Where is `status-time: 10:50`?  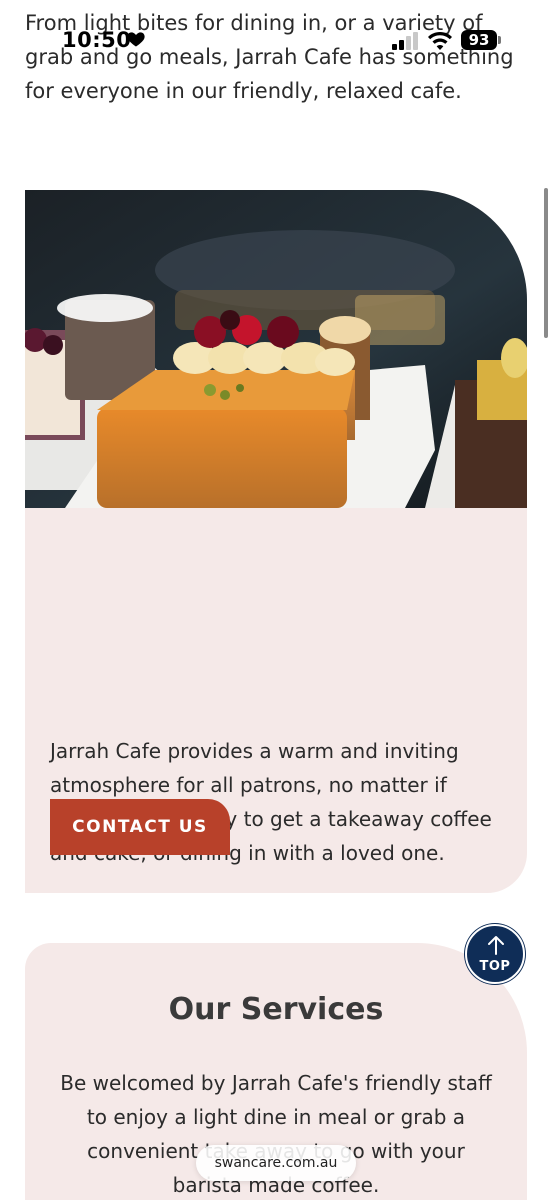 status-time: 10:50 is located at coordinates (97, 40).